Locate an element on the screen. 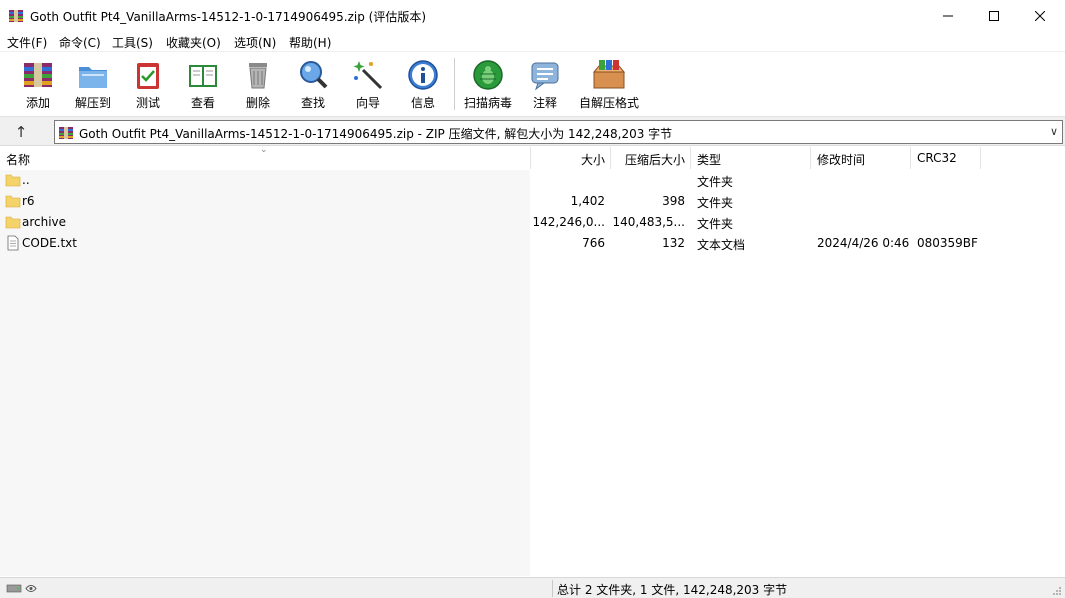 The width and height of the screenshot is (1065, 598). info-button: 信息 is located at coordinates (423, 85).